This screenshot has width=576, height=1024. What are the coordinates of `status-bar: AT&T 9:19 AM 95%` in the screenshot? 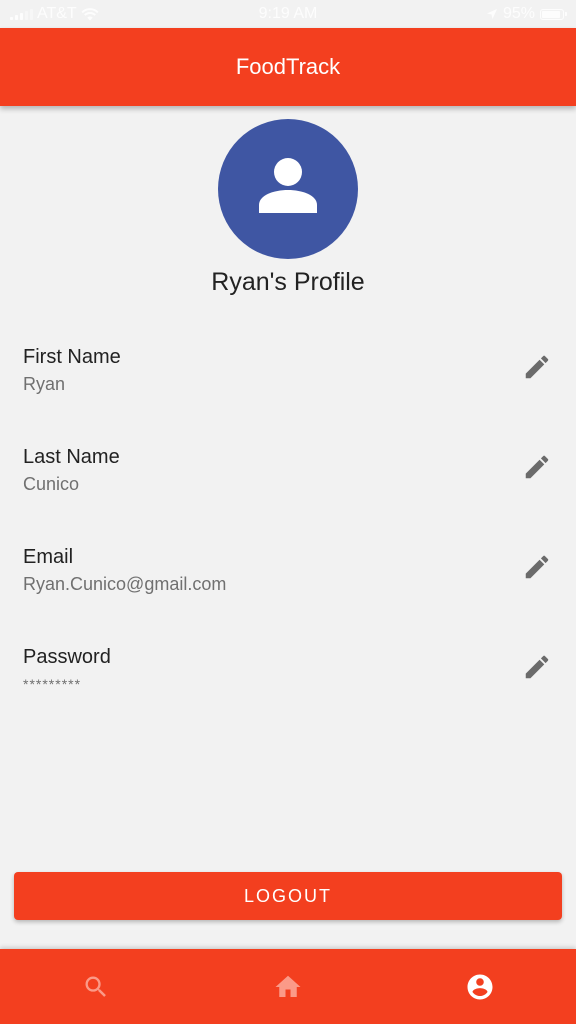 It's located at (288, 14).